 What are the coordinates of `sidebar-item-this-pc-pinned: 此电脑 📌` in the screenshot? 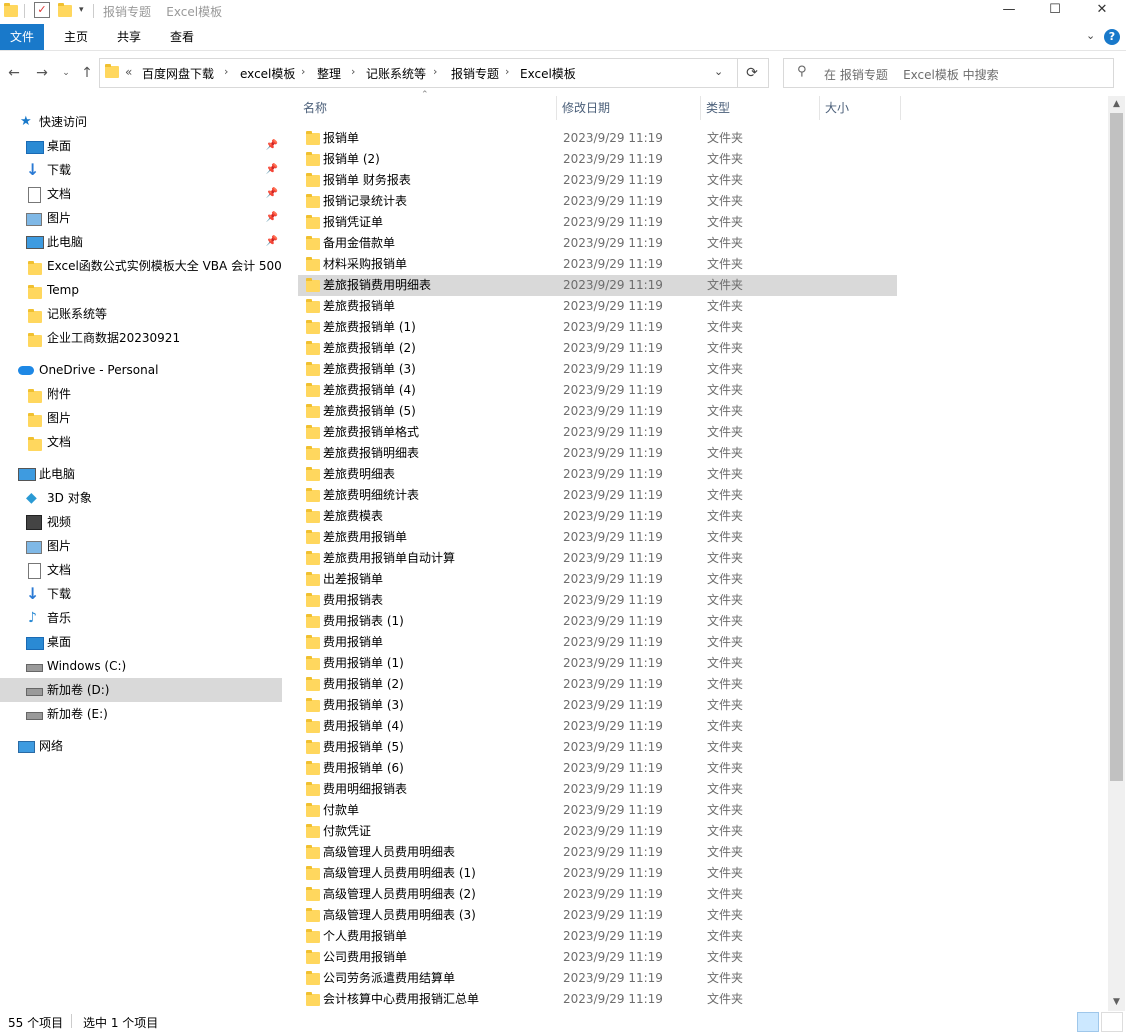 It's located at (141, 242).